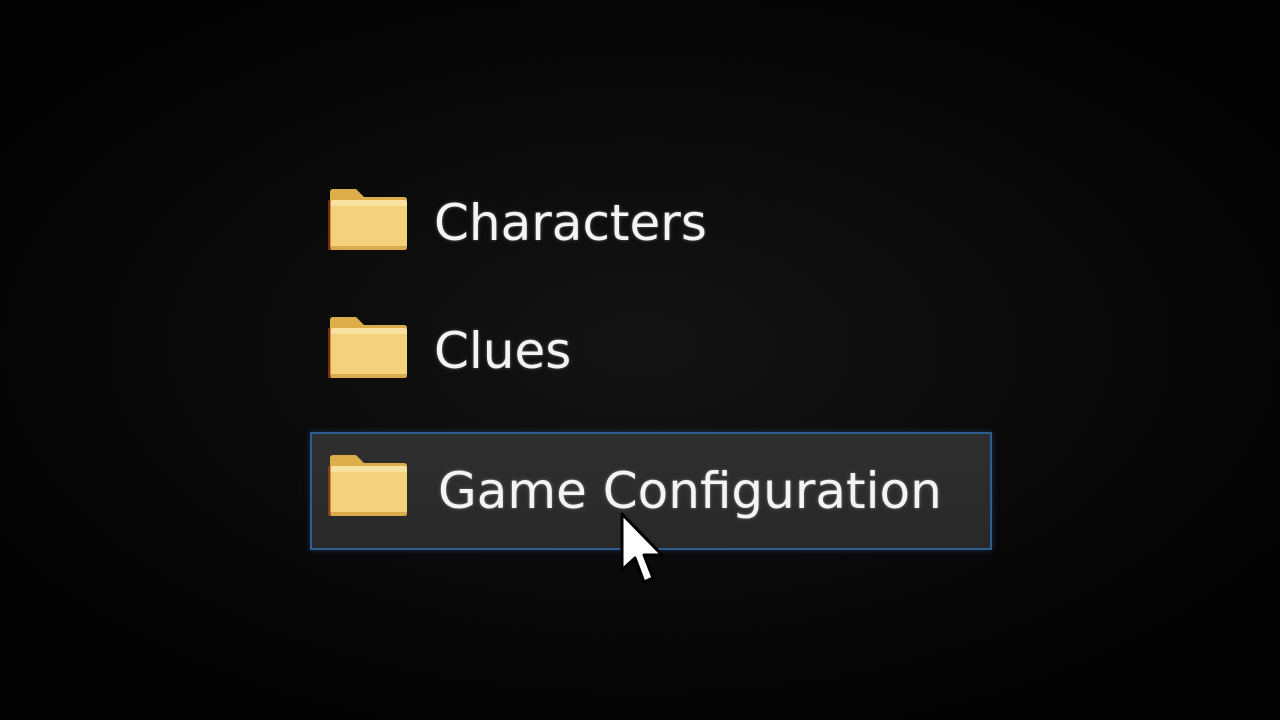 The width and height of the screenshot is (1280, 720). I want to click on folder-item-characters: Characters, so click(651, 225).